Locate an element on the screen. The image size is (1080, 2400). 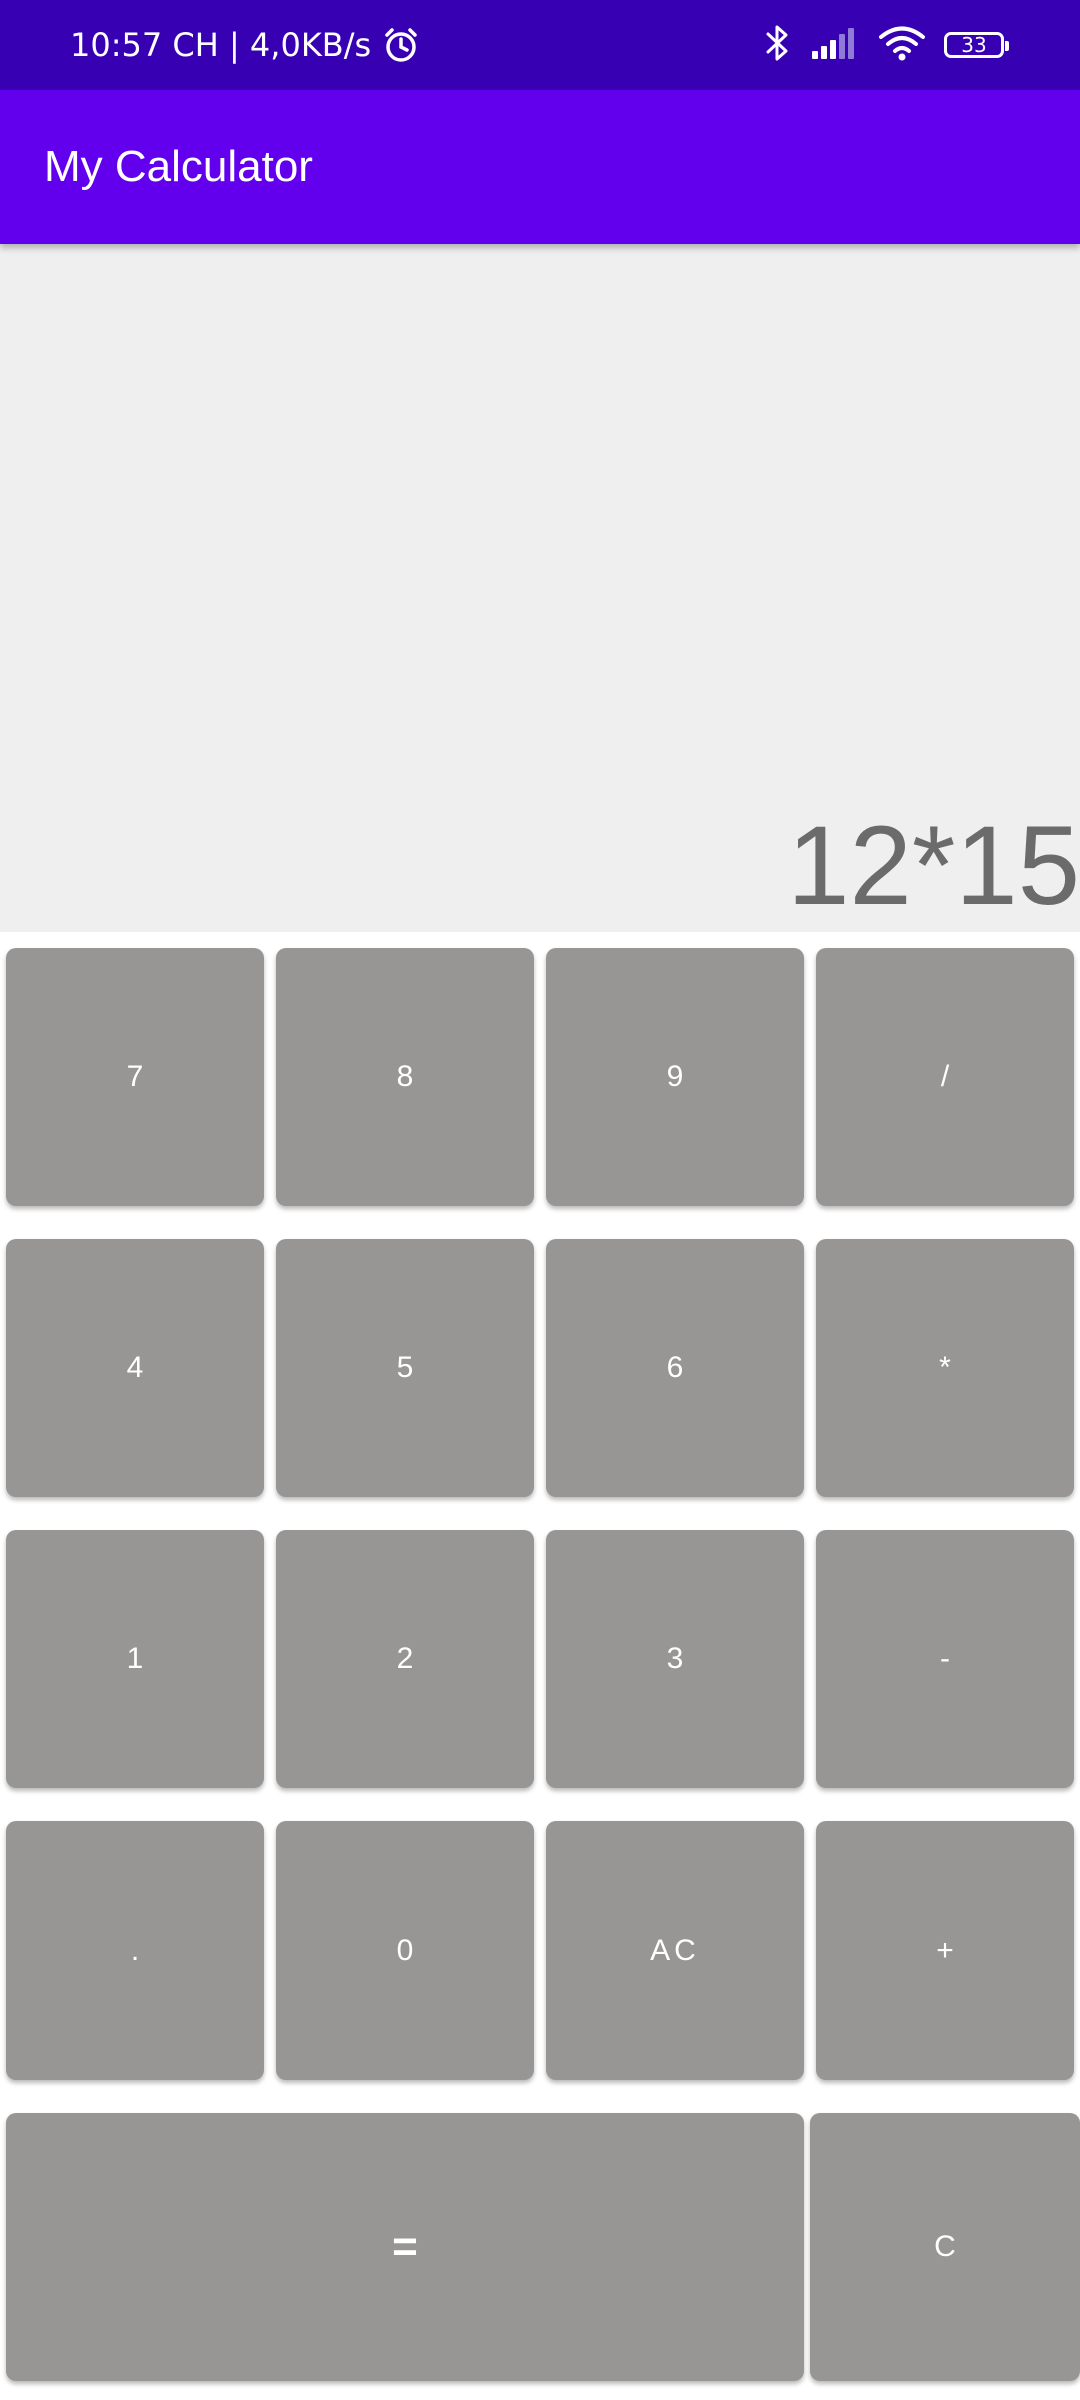
status-bar: 10:57 CH | 4,0KB/s 33 is located at coordinates (540, 45).